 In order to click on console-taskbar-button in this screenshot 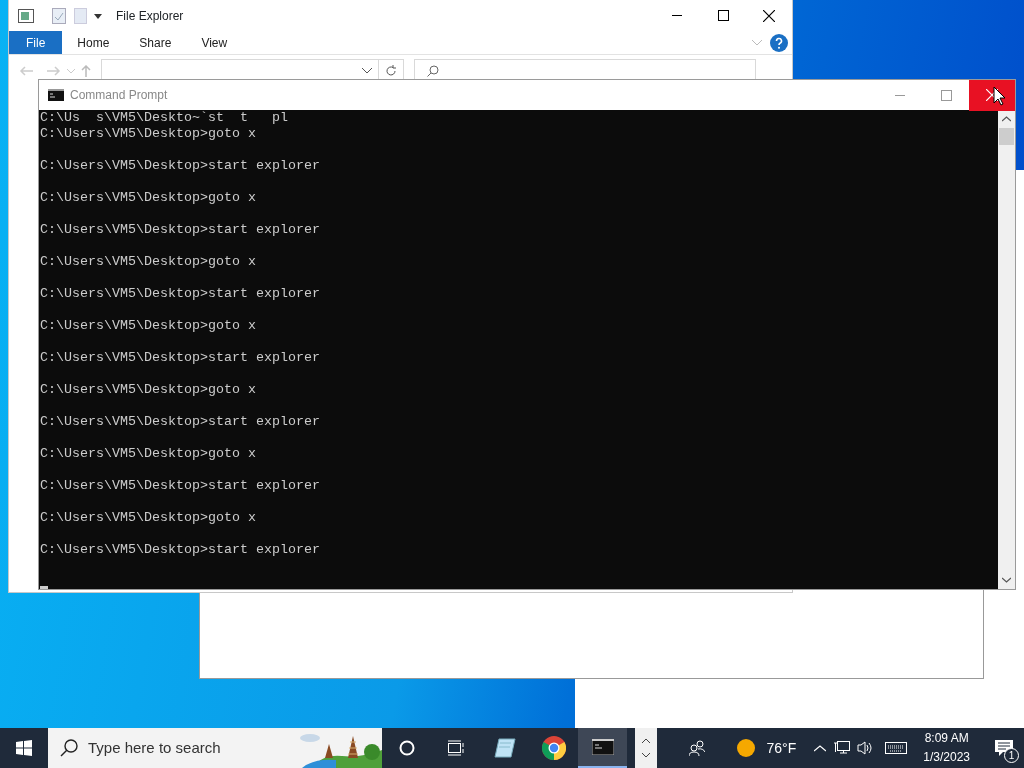, I will do `click(602, 748)`.